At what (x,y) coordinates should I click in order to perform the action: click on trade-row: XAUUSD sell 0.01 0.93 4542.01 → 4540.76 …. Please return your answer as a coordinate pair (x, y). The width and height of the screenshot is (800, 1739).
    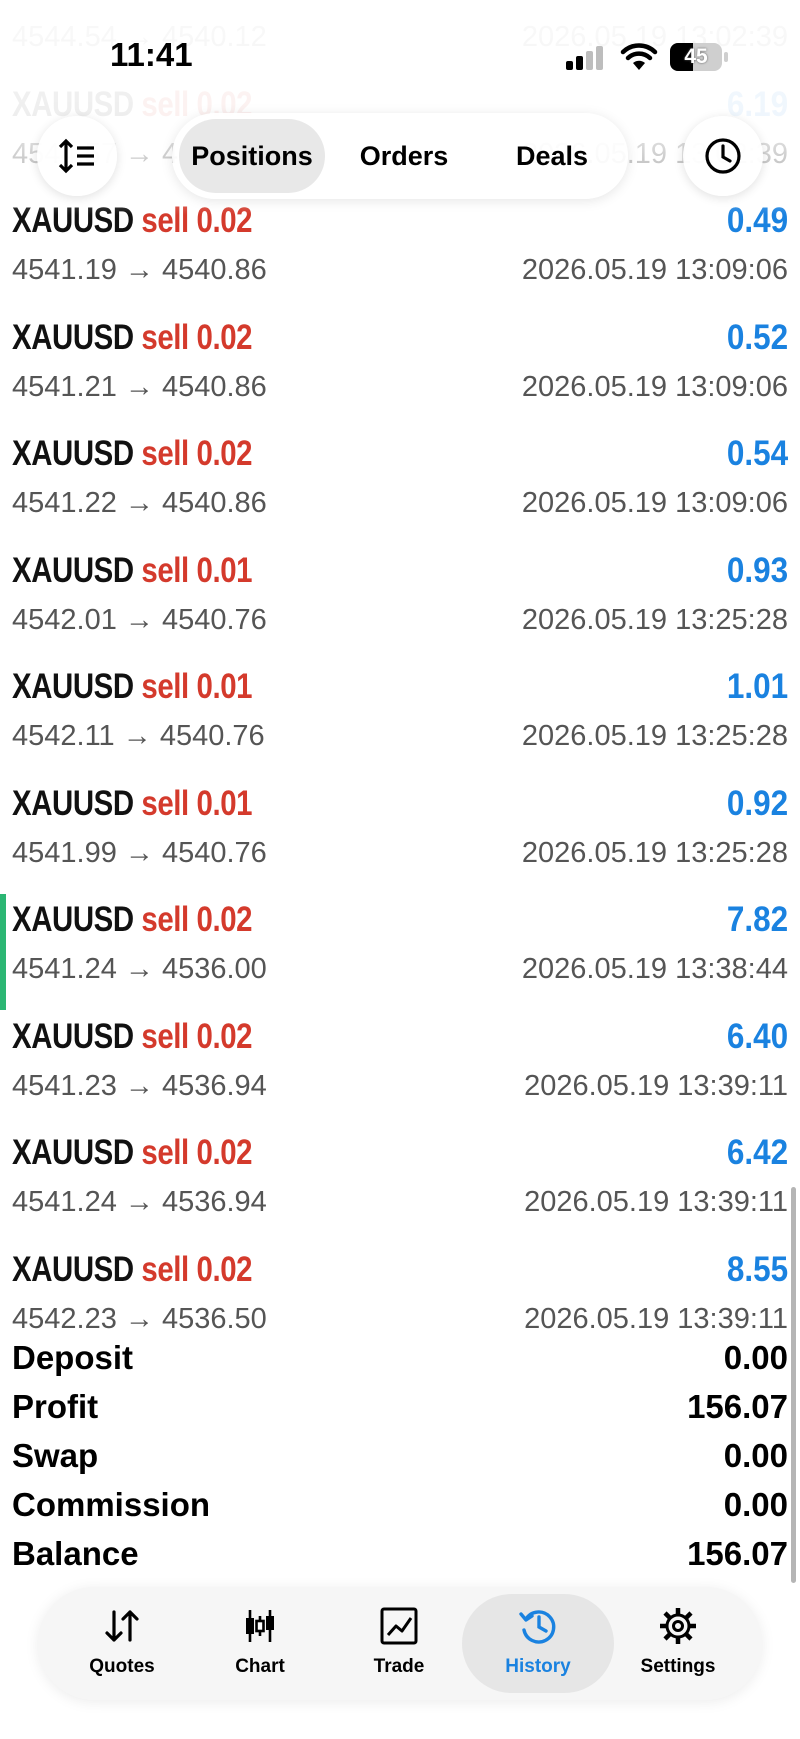
    Looking at the image, I should click on (400, 595).